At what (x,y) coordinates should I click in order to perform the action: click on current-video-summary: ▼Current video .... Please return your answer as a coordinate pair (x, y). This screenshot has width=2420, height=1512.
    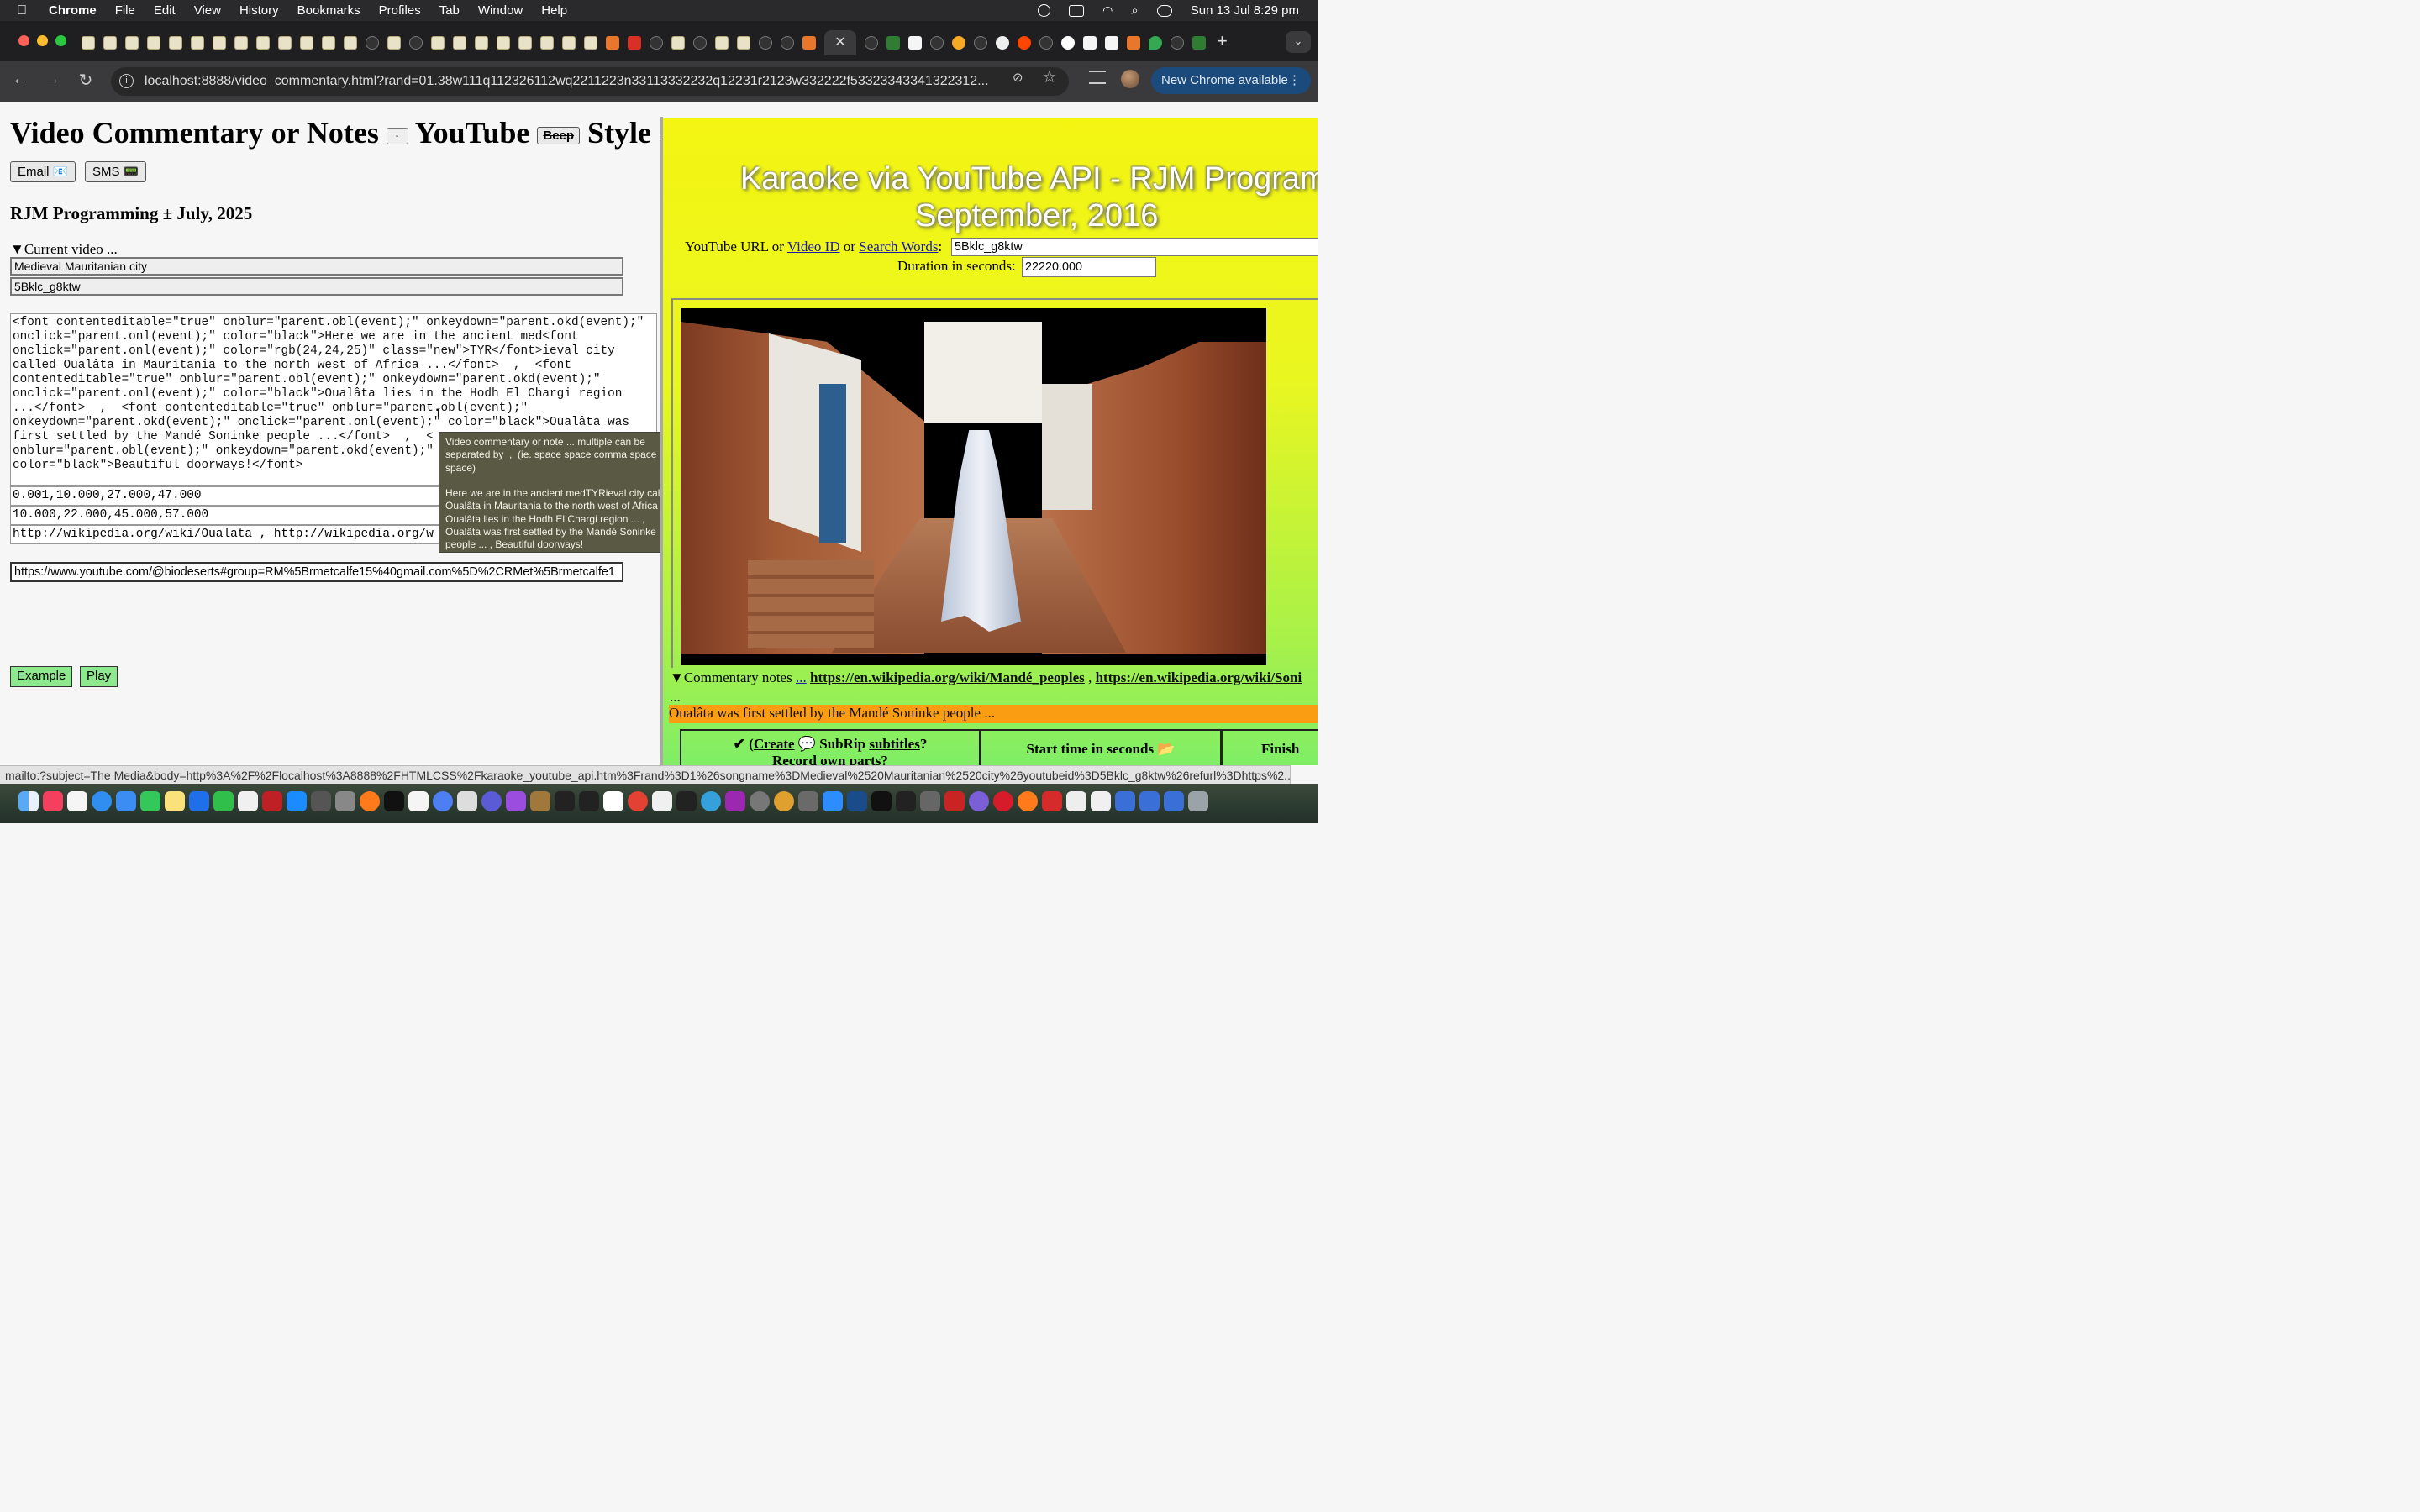
    Looking at the image, I should click on (64, 249).